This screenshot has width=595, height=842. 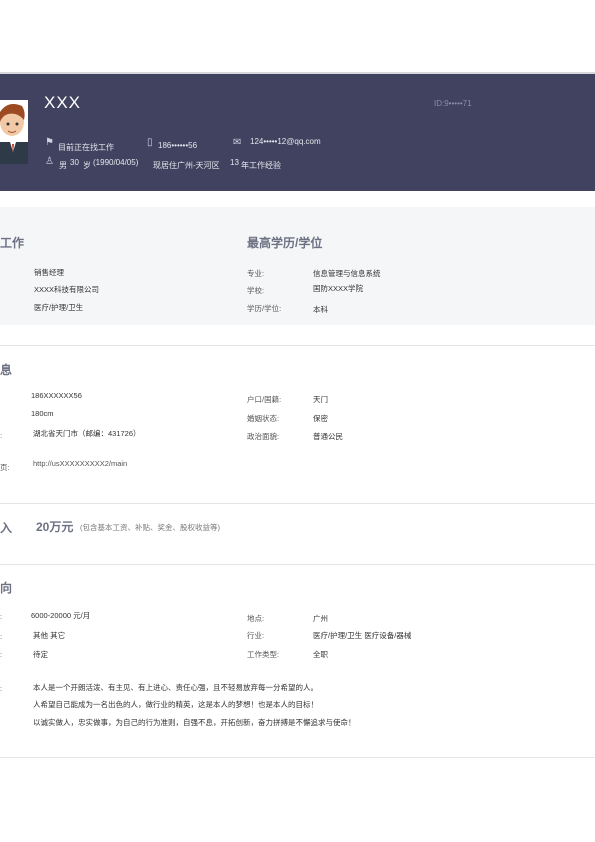 What do you see at coordinates (261, 165) in the screenshot?
I see `experience-label: 年工作经验` at bounding box center [261, 165].